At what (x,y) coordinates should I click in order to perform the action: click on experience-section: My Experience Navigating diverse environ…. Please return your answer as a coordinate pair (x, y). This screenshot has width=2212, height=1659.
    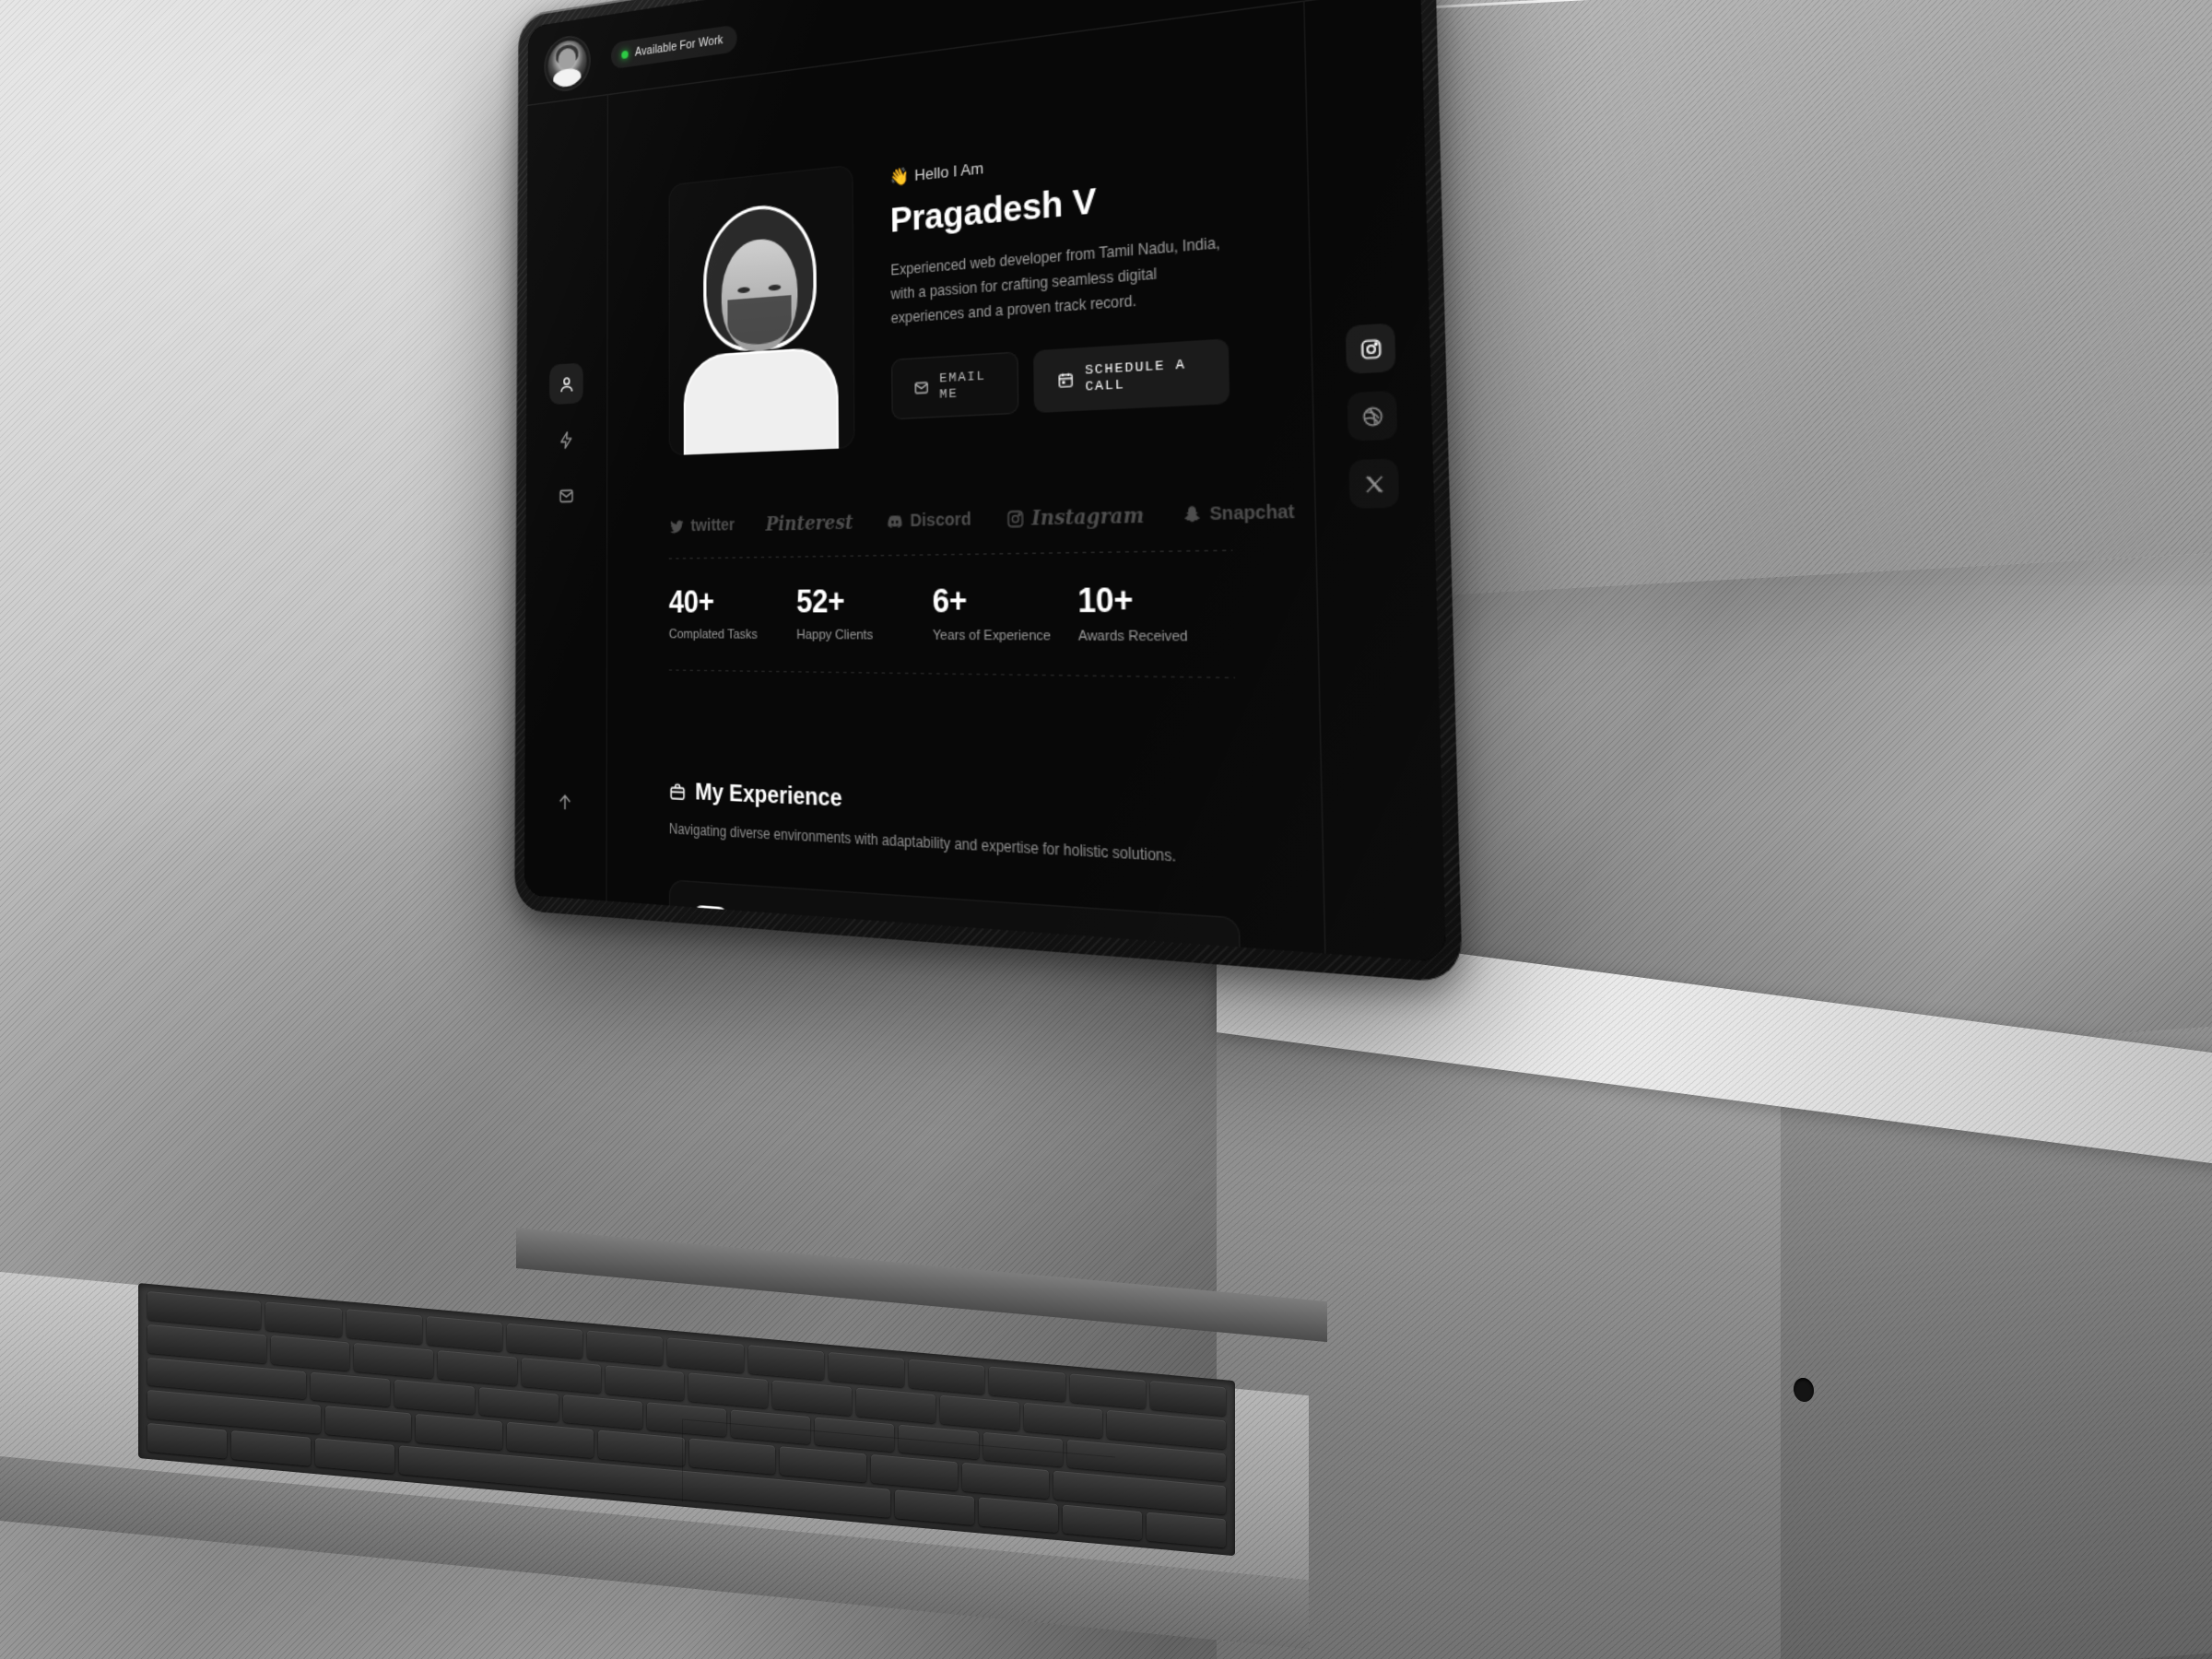
    Looking at the image, I should click on (955, 812).